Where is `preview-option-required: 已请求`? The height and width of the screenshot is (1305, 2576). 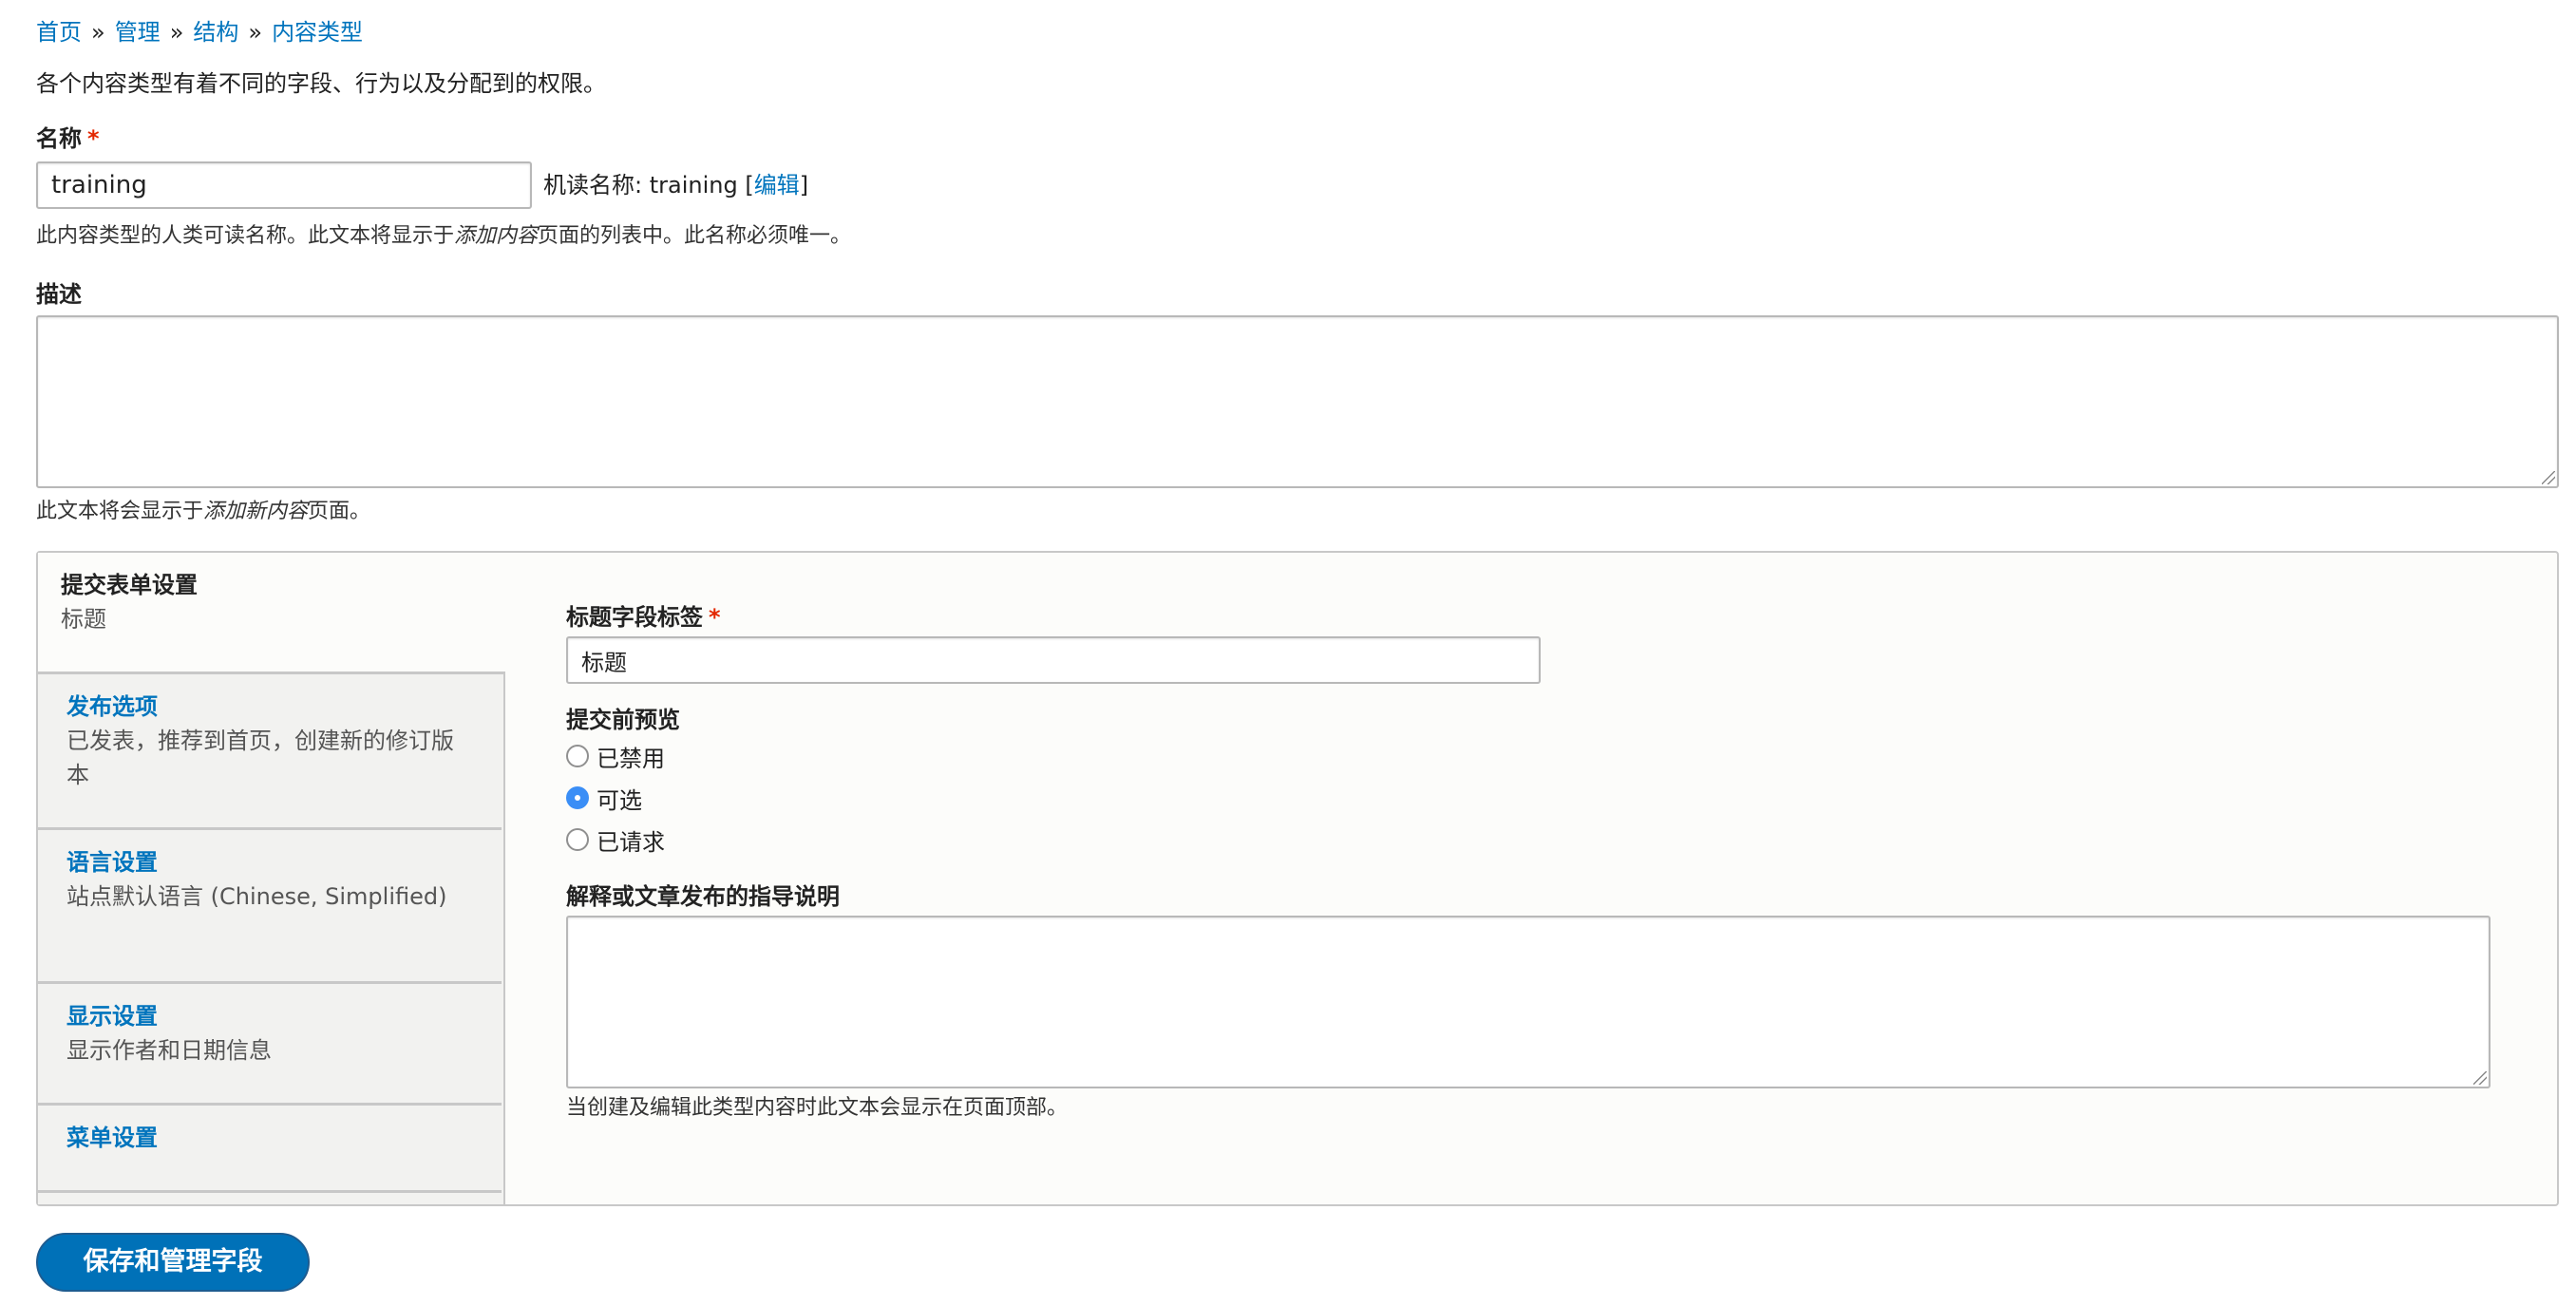 preview-option-required: 已请求 is located at coordinates (615, 840).